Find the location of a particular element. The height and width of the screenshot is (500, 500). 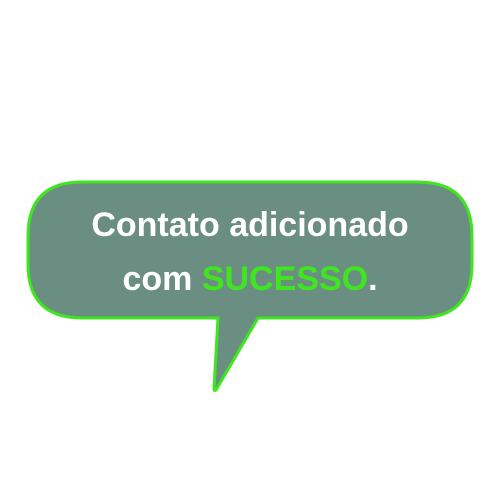

toast-message-suffix: . is located at coordinates (373, 279).